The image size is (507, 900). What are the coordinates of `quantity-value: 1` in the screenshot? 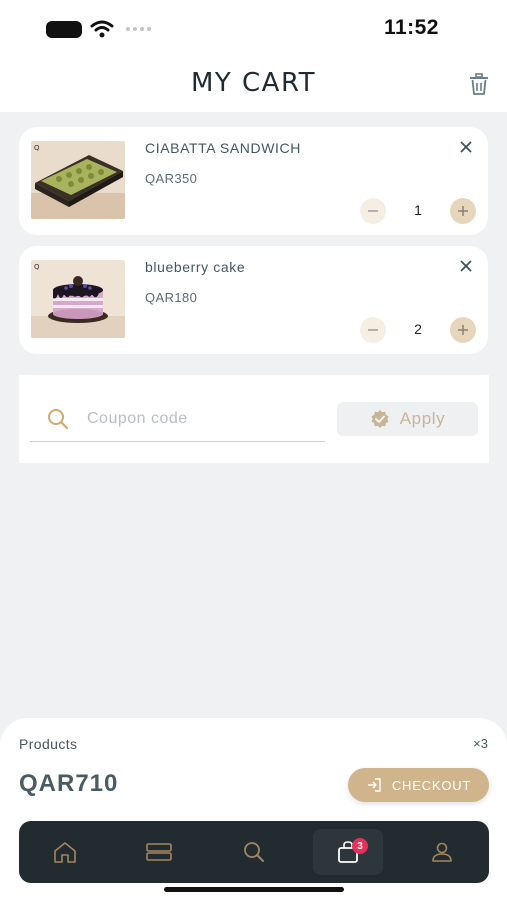 It's located at (418, 210).